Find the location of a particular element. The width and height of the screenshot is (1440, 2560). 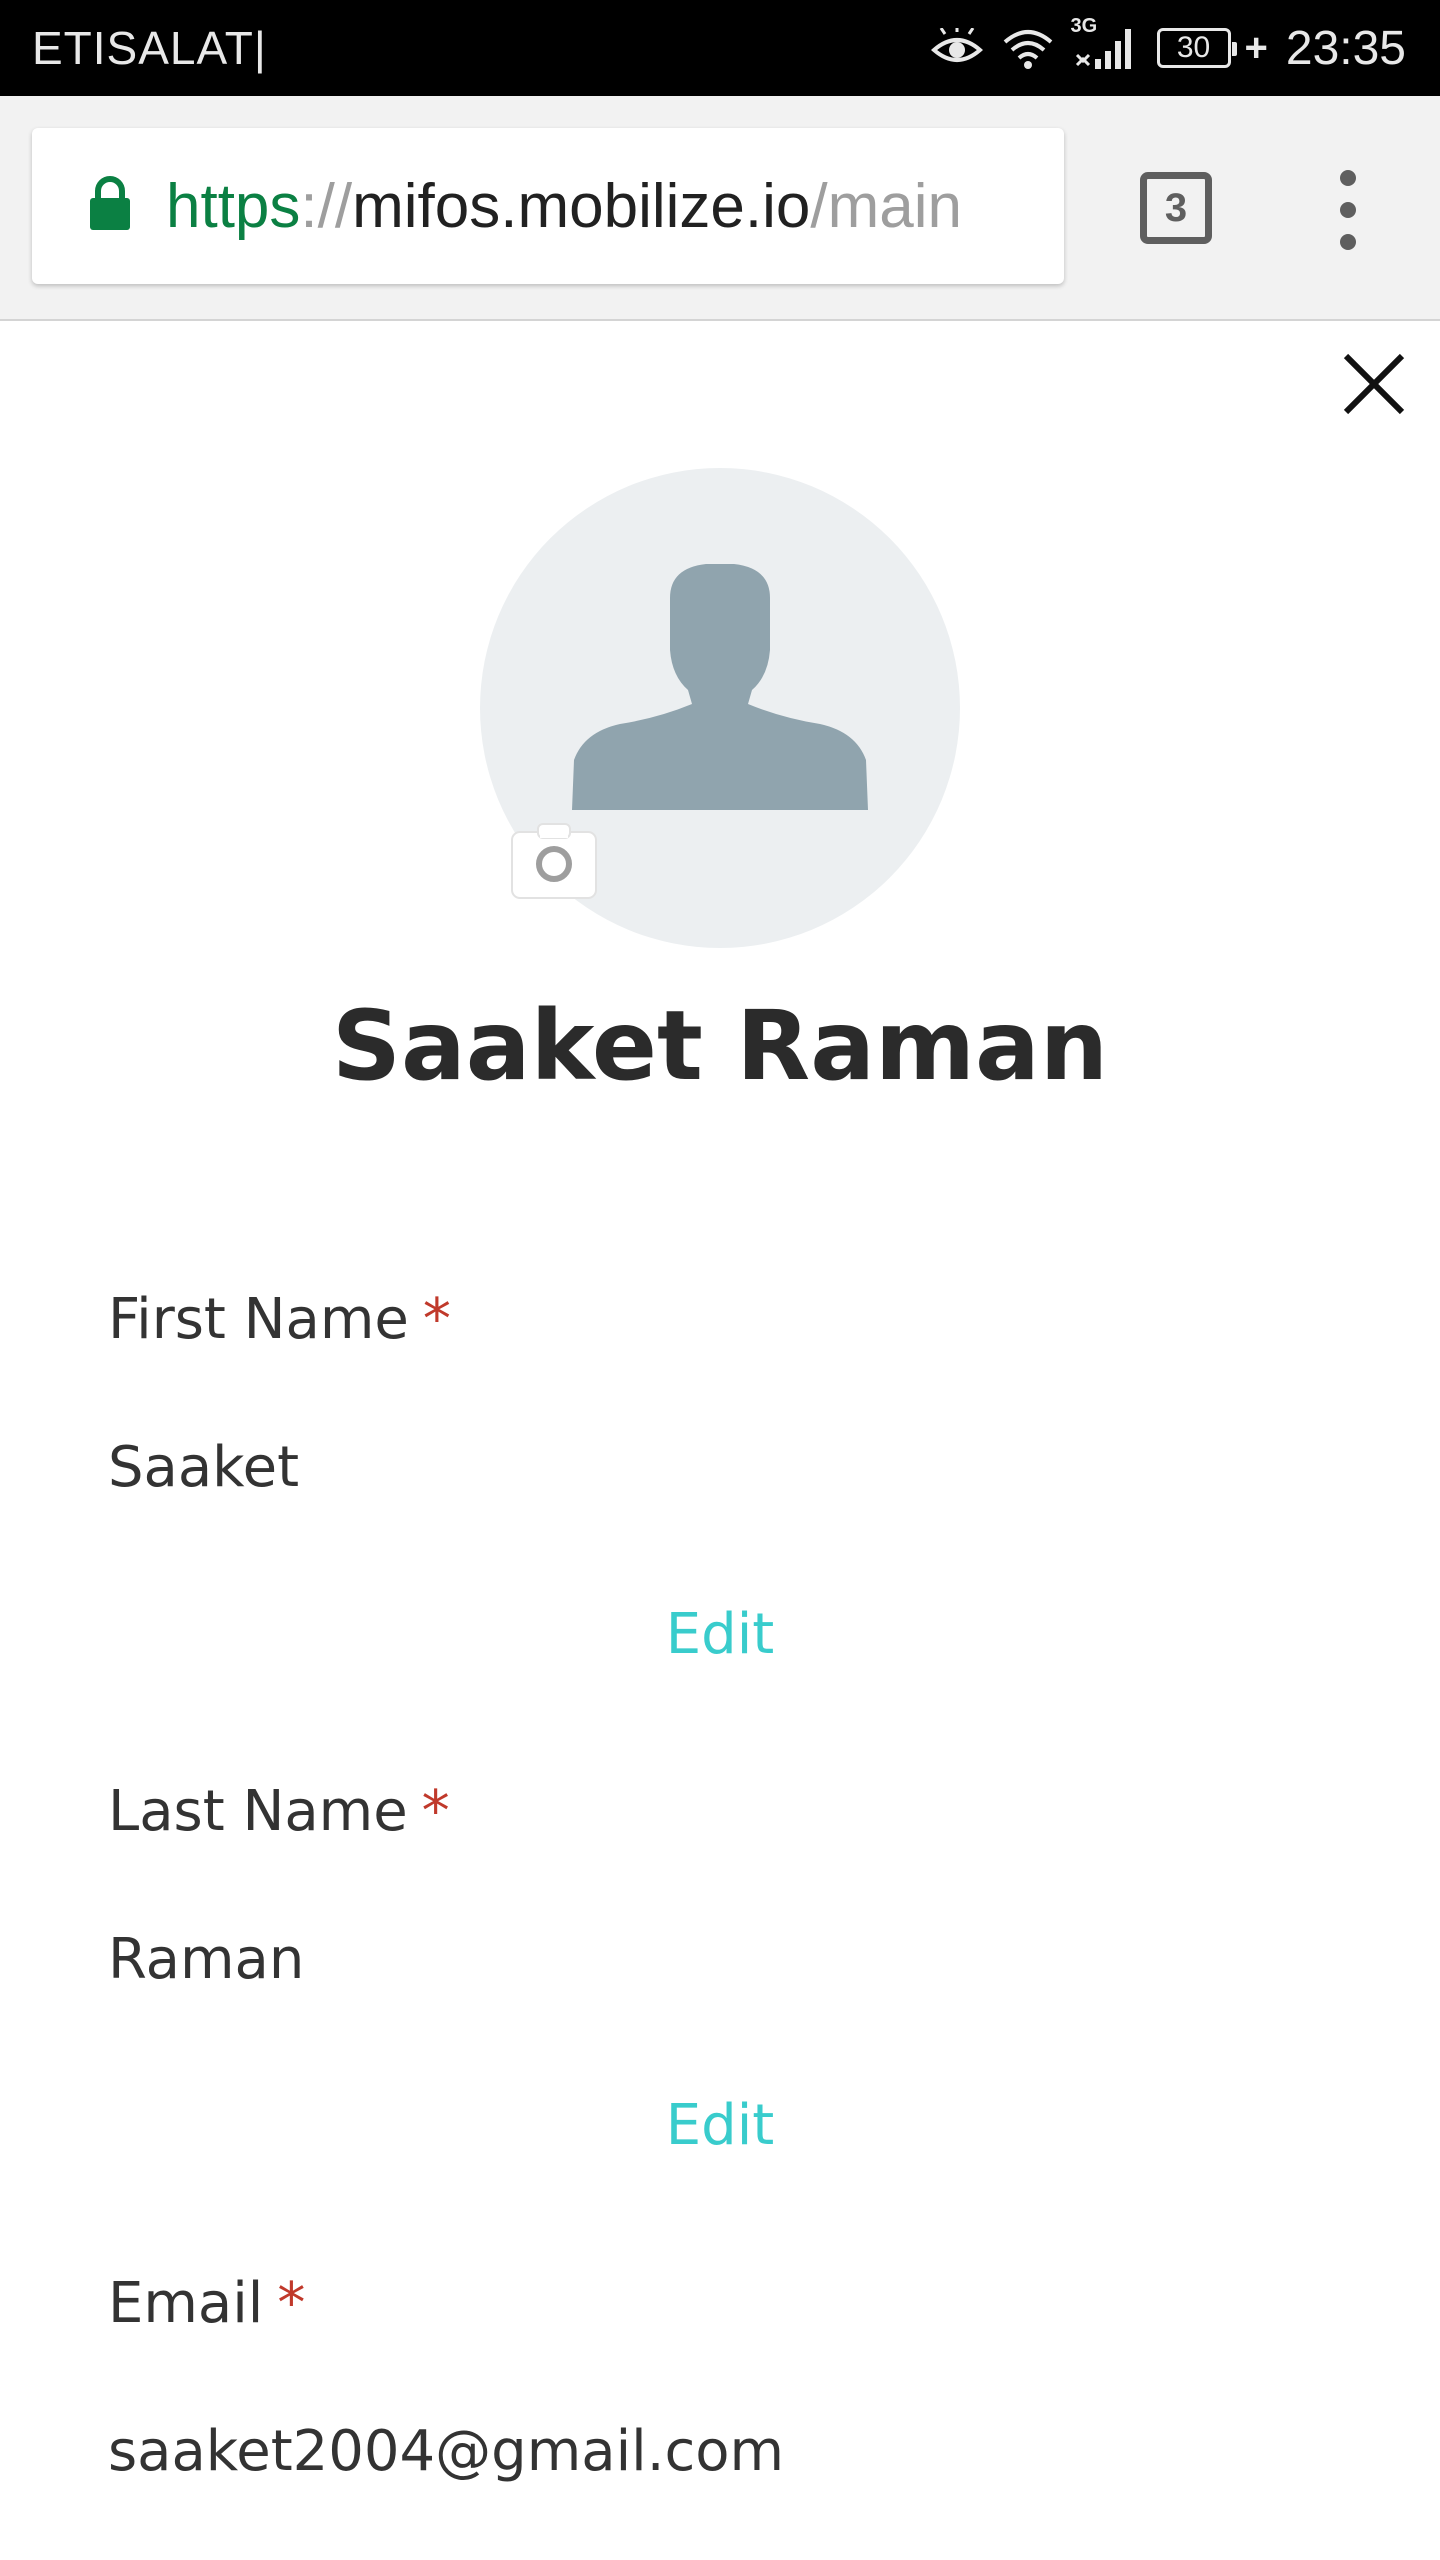

battery-indicator: 30 is located at coordinates (1196, 48).